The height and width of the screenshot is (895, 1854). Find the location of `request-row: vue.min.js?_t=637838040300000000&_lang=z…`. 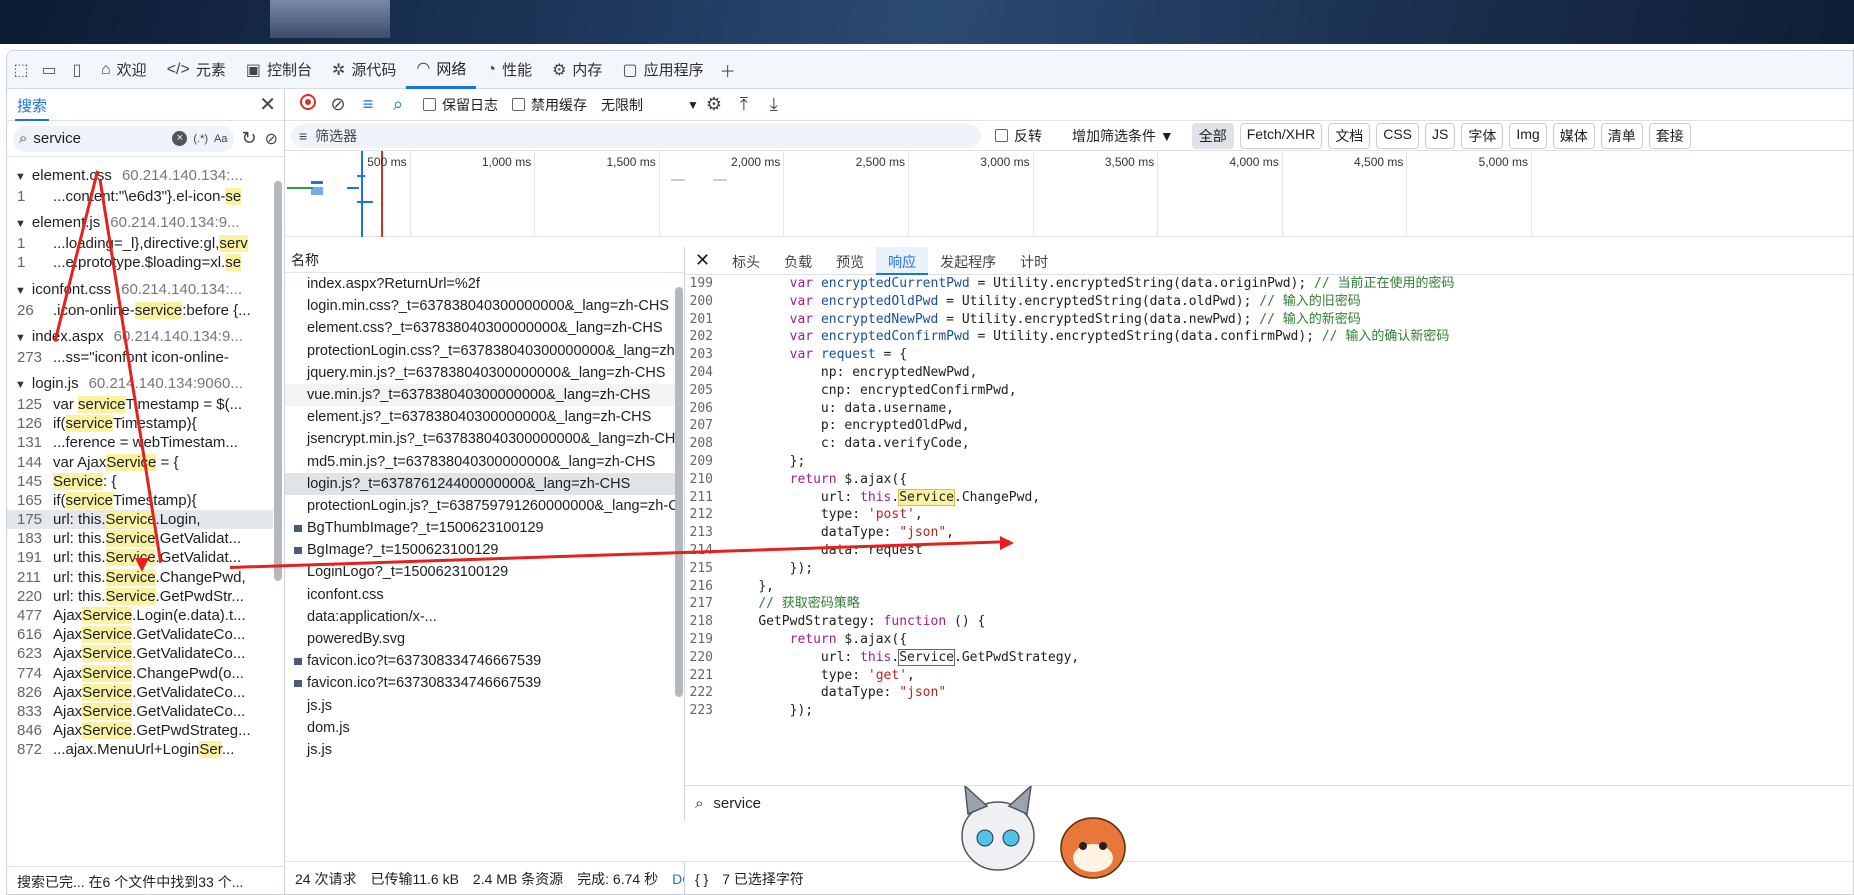

request-row: vue.min.js?_t=637838040300000000&_lang=z… is located at coordinates (480, 395).